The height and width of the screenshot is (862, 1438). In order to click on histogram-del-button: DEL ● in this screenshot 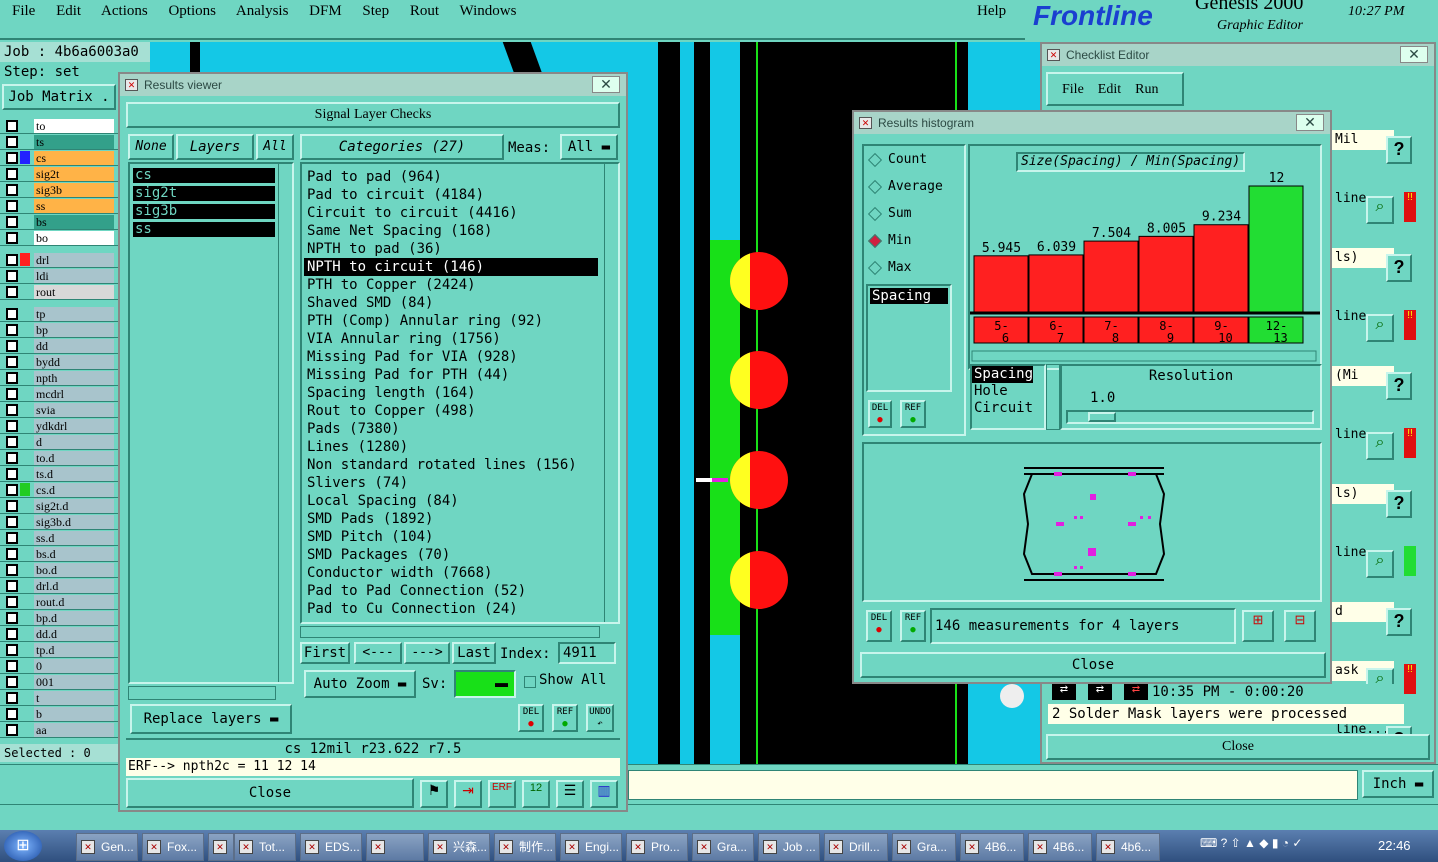, I will do `click(880, 414)`.